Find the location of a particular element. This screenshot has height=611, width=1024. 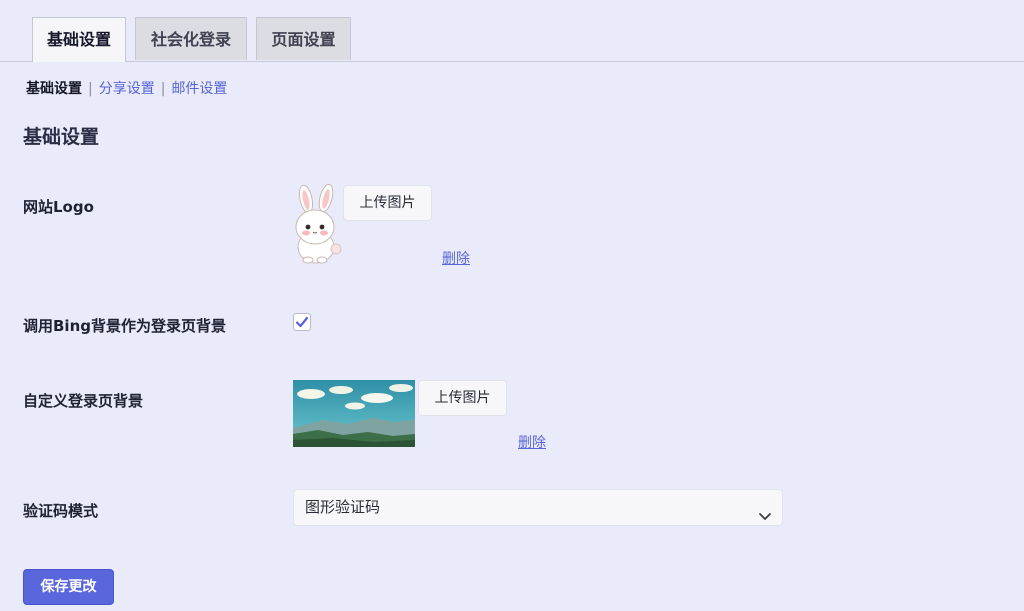

sub-navigation: 基础设置 | 分享设置 | 邮件设置 is located at coordinates (126, 88).